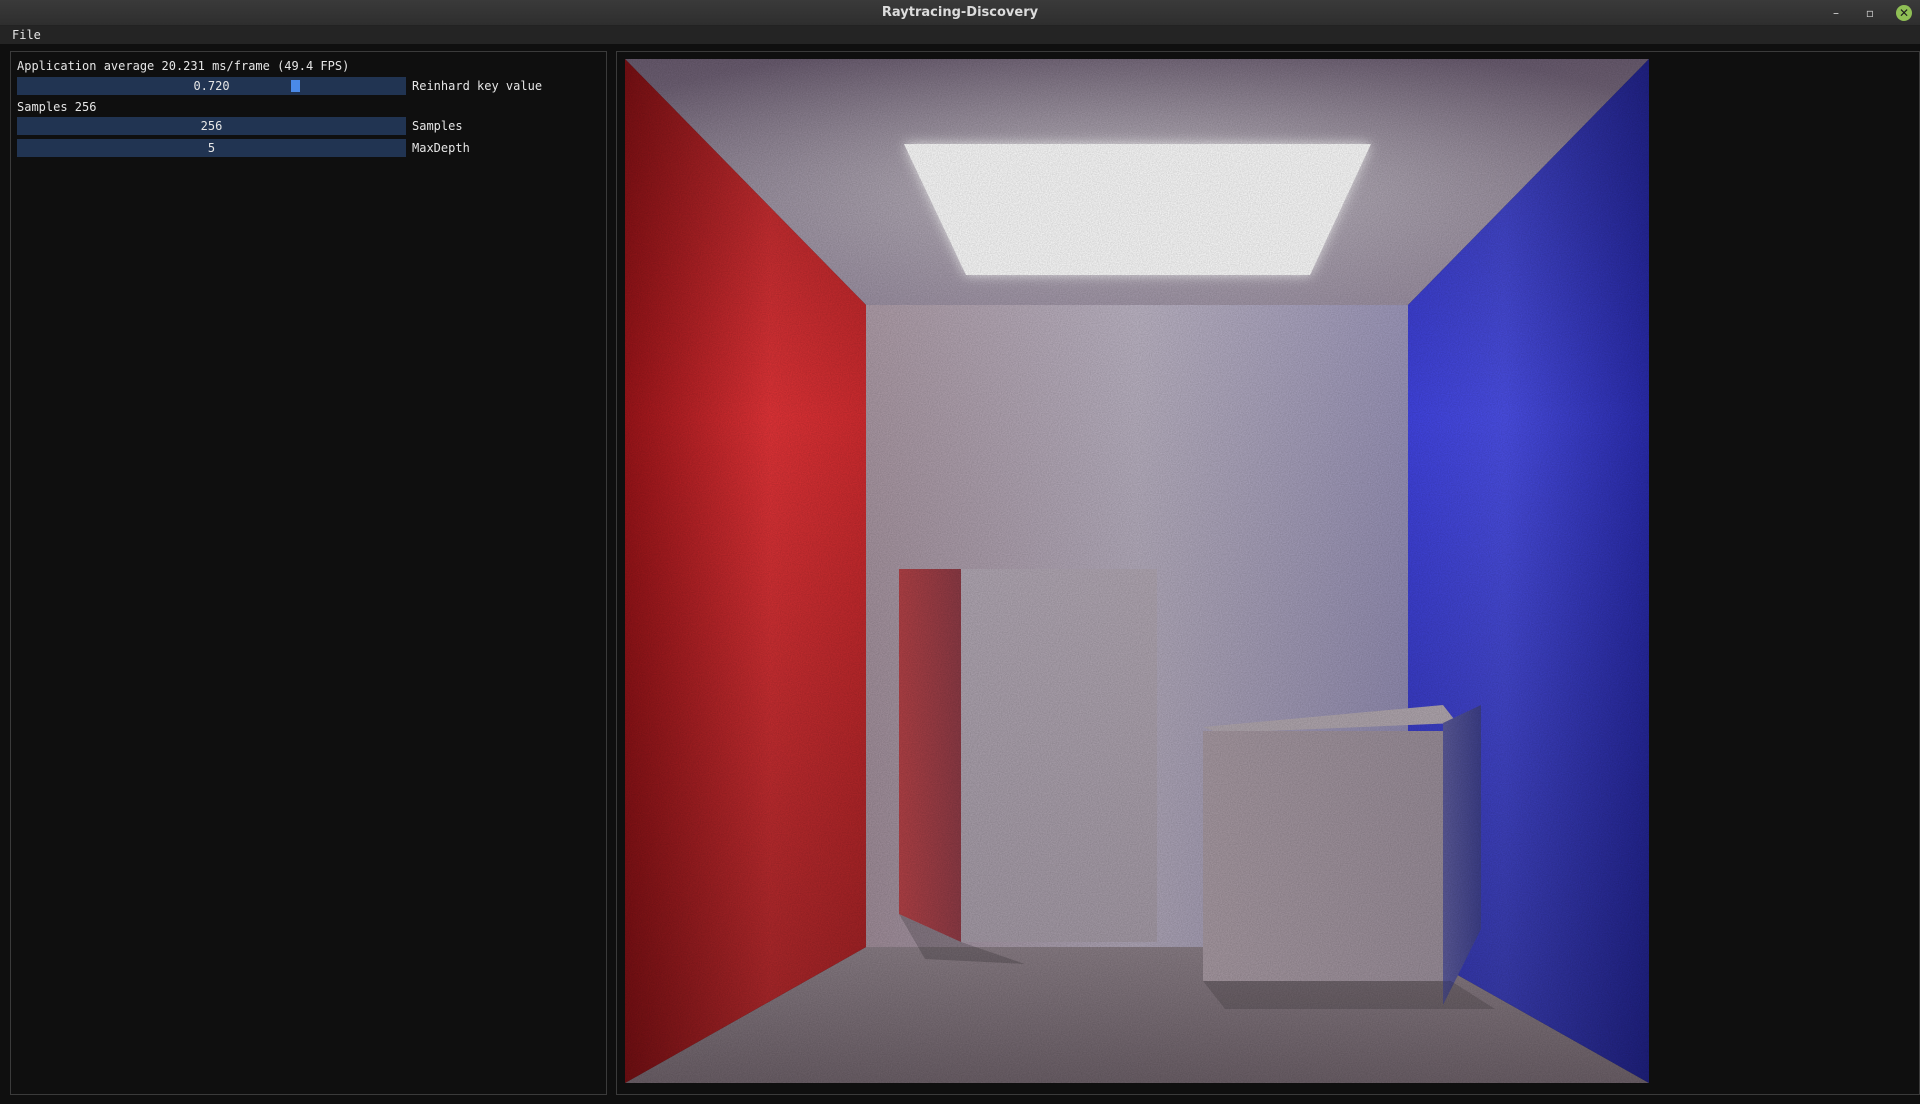 Image resolution: width=1920 pixels, height=1104 pixels. I want to click on samples-slider-row: 256 Samples, so click(297, 126).